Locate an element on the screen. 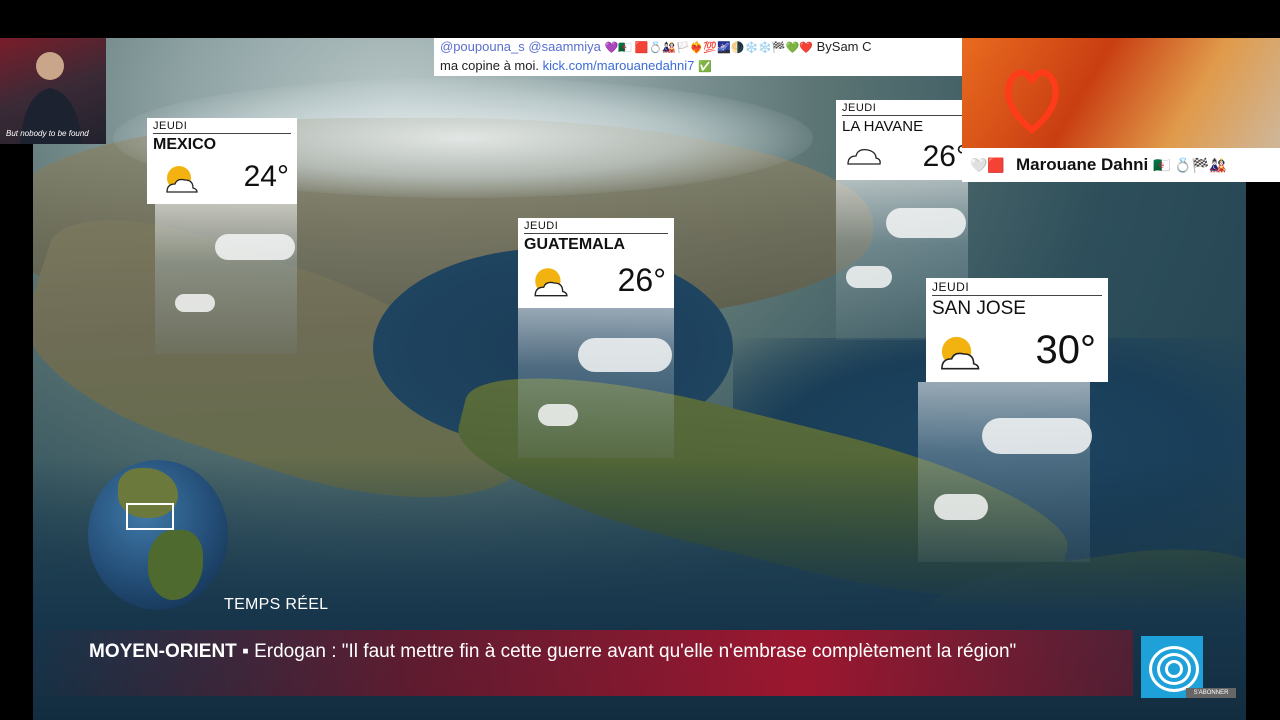 The height and width of the screenshot is (720, 1280). cloud-icon is located at coordinates (864, 156).